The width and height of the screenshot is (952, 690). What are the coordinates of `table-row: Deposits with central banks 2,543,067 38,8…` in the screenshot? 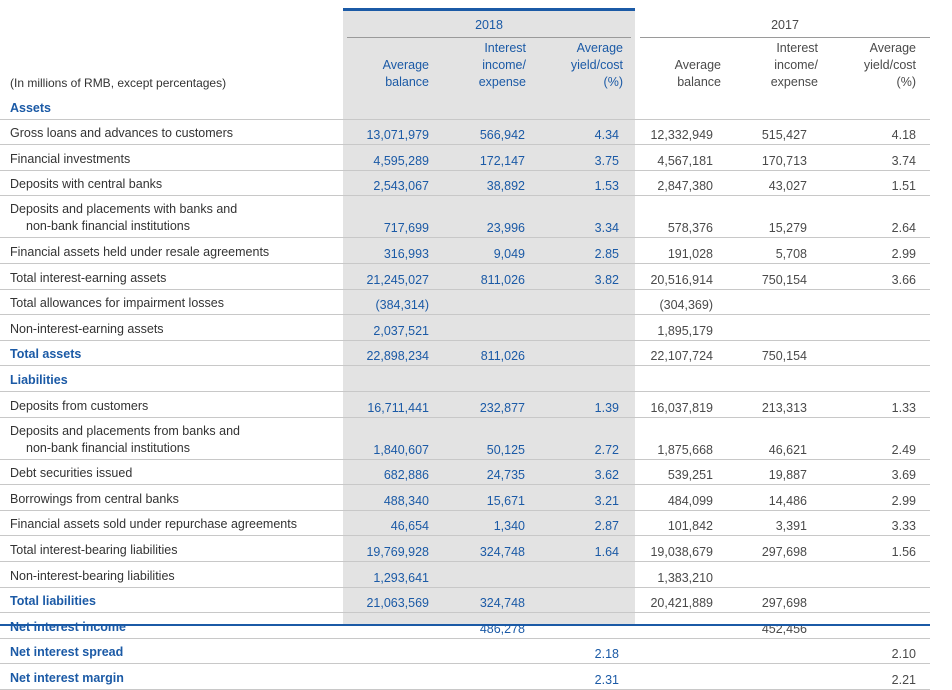 It's located at (465, 183).